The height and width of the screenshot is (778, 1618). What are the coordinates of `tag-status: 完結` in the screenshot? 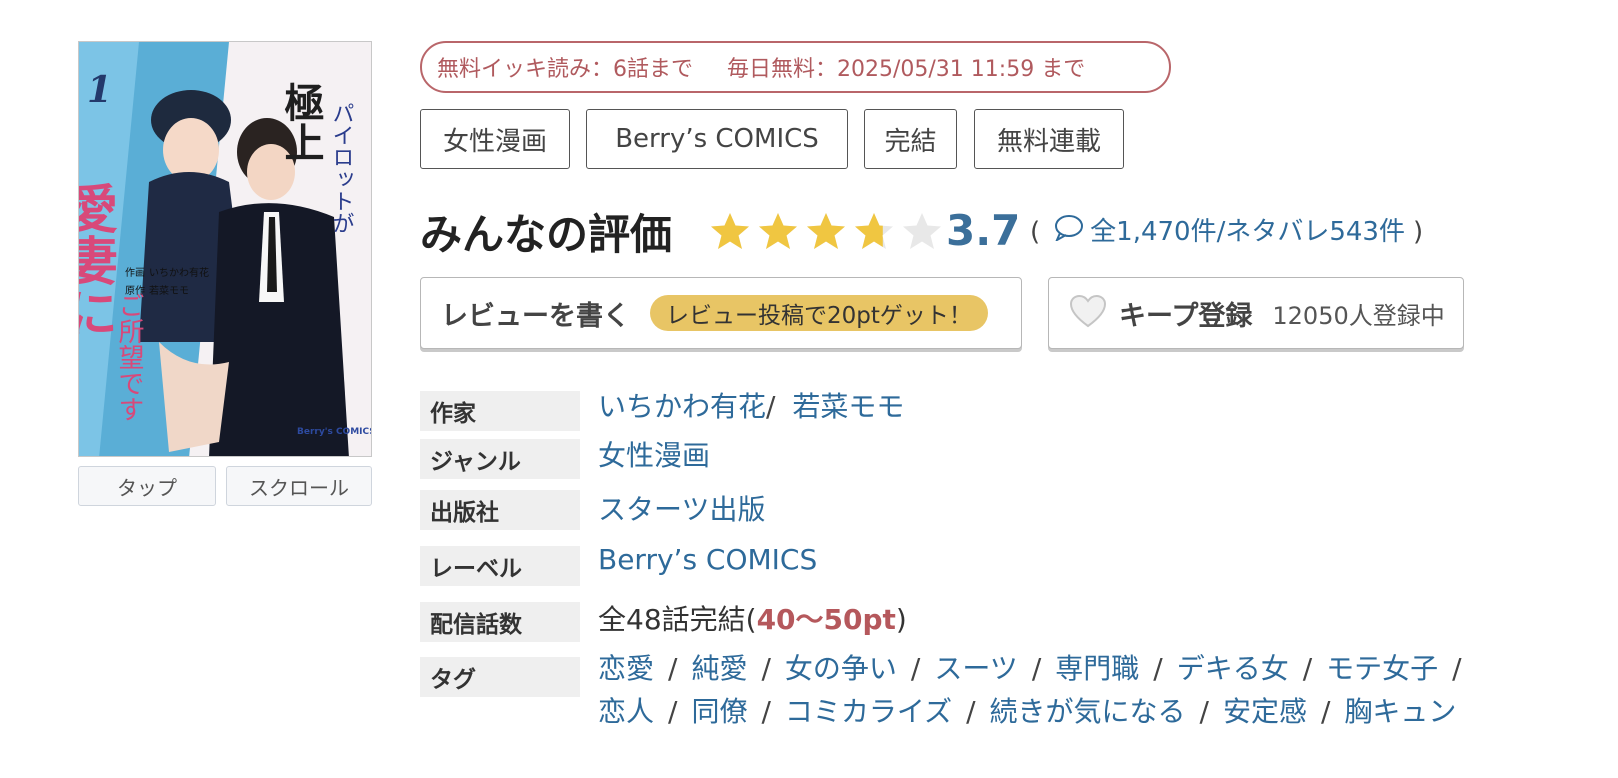 It's located at (910, 139).